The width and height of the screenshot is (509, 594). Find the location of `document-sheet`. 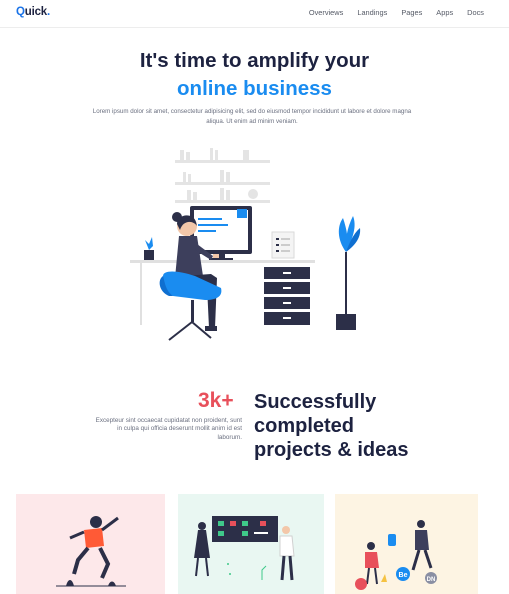

document-sheet is located at coordinates (283, 245).